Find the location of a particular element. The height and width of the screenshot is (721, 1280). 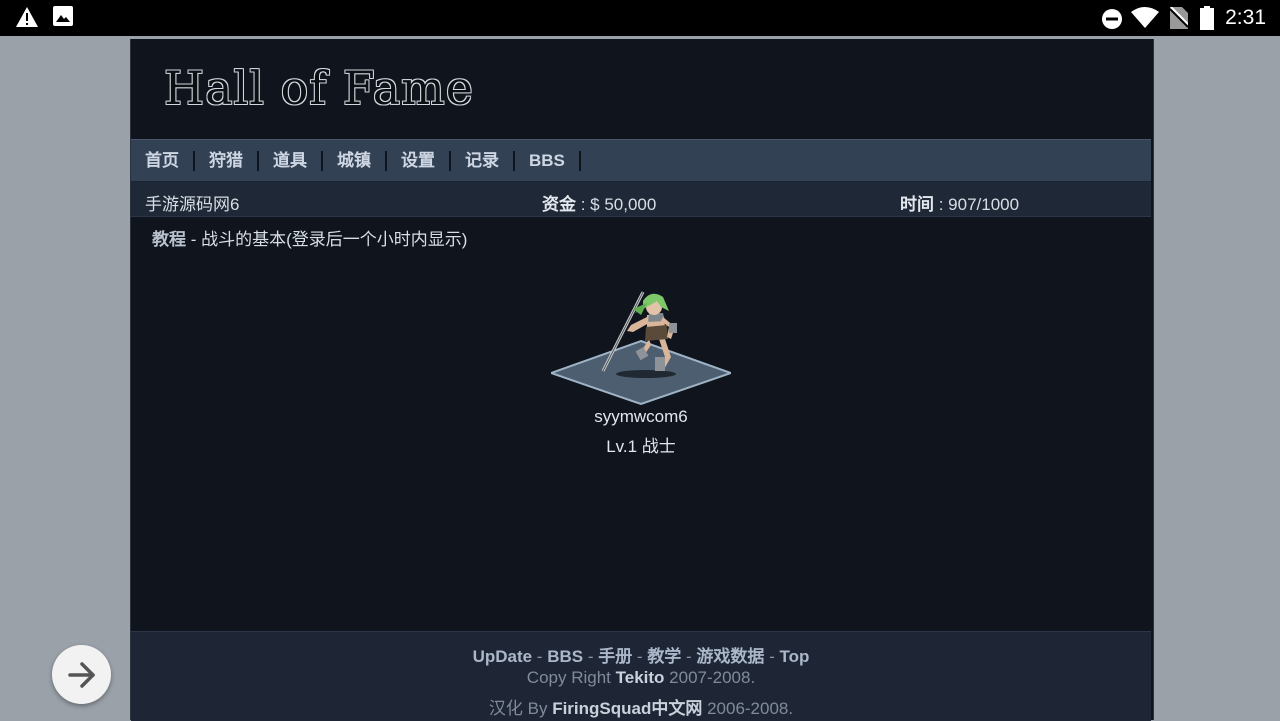

wifi-icon is located at coordinates (1145, 17).